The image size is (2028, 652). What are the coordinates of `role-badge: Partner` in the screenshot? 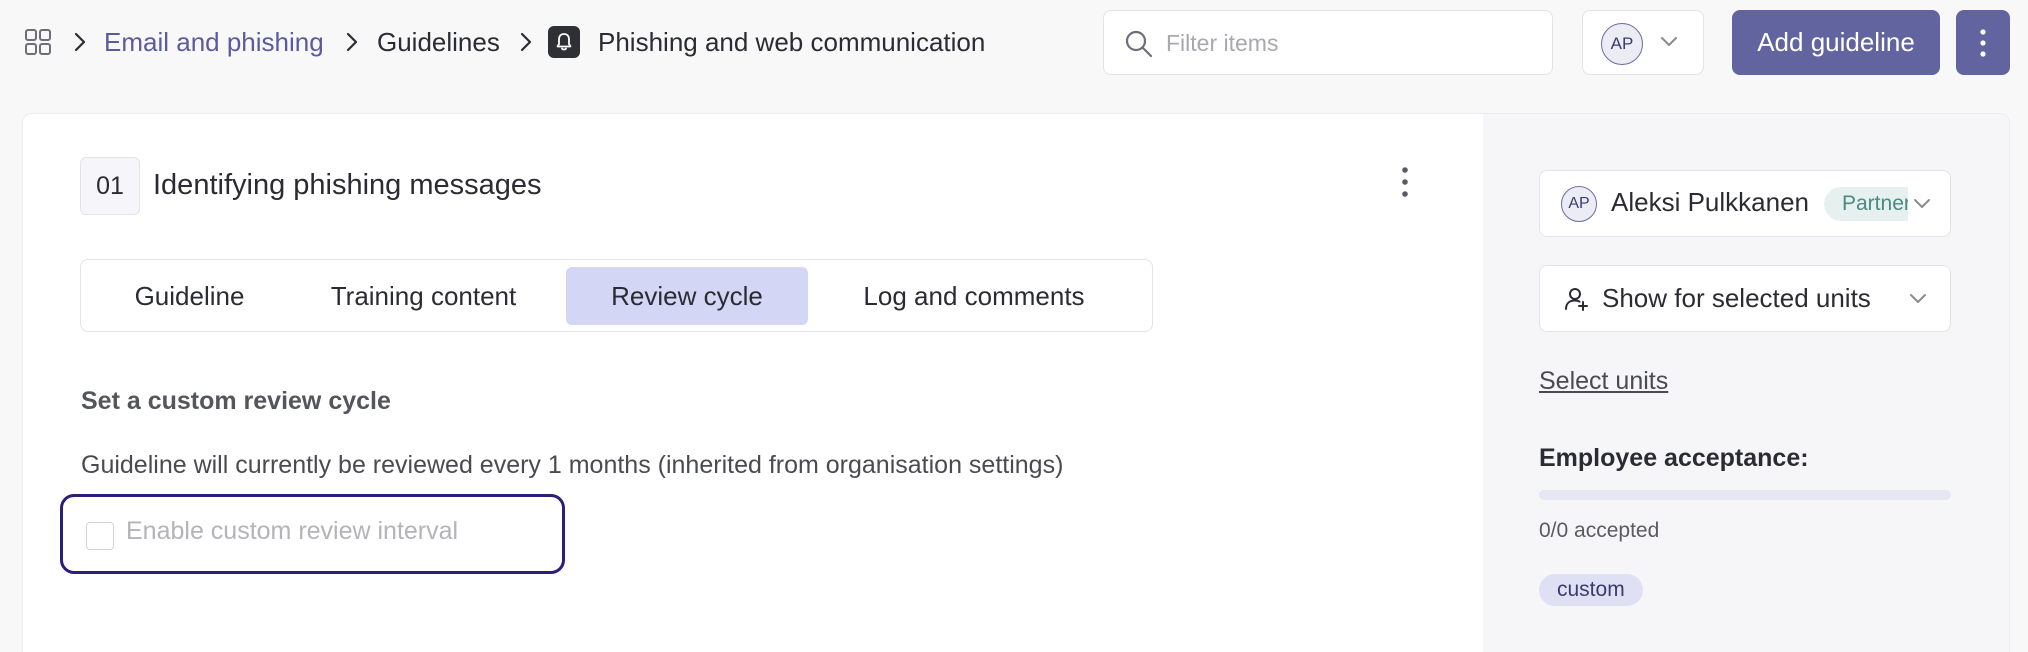 It's located at (1866, 204).